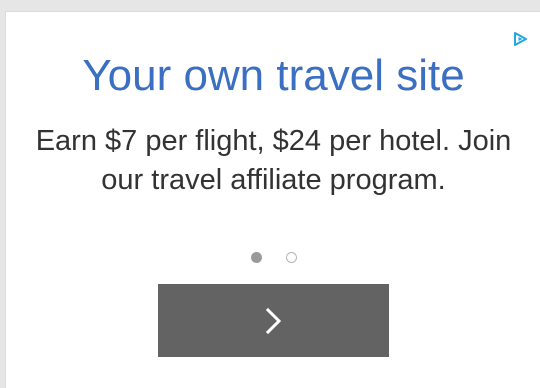  I want to click on next-button, so click(273, 320).